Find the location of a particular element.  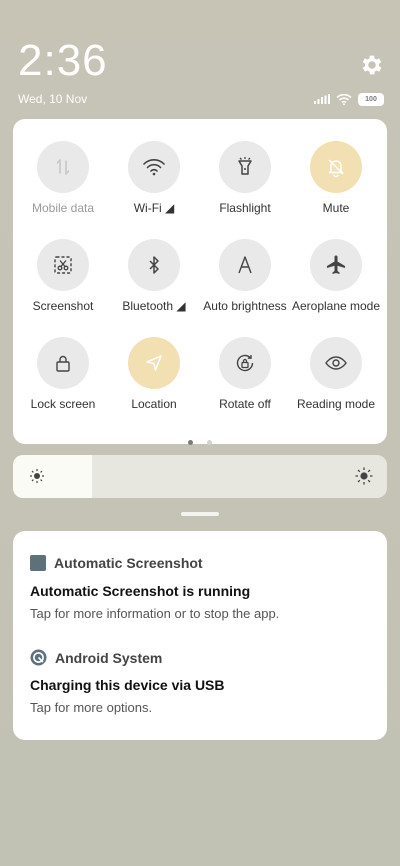

tile-label: Aeroplane mode is located at coordinates (336, 306).